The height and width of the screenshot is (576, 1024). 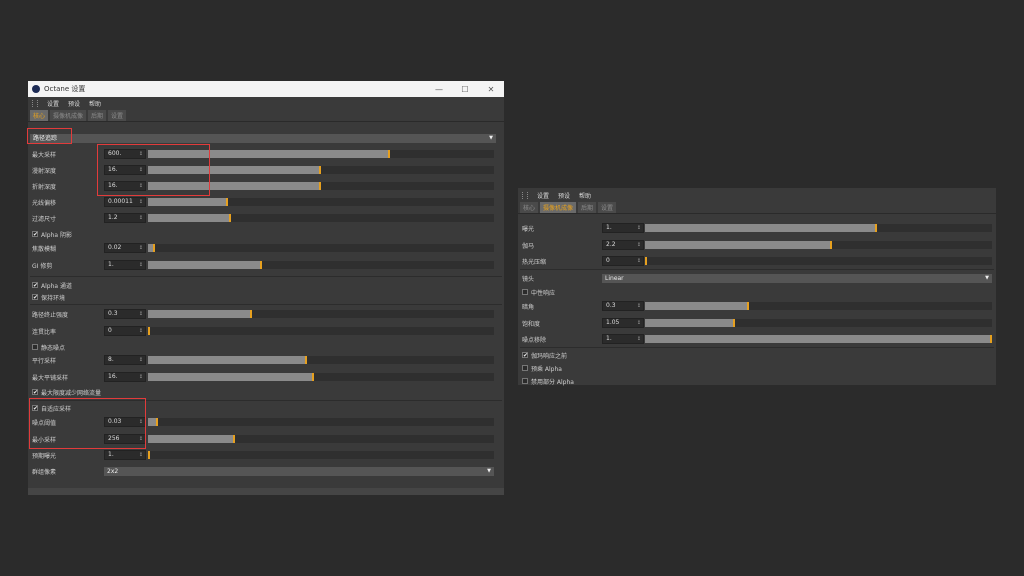 I want to click on group-pixels-dropdown: 2x2 ▼, so click(x=299, y=471).